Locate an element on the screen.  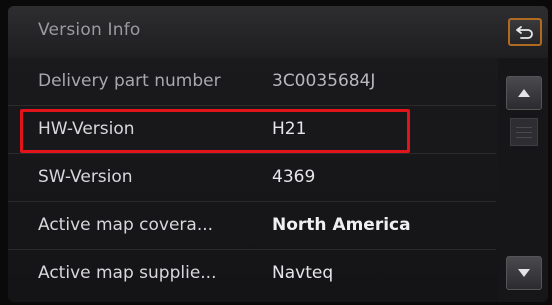
list-item-active-map-supplier: Active map supplie... Navteq is located at coordinates (252, 274).